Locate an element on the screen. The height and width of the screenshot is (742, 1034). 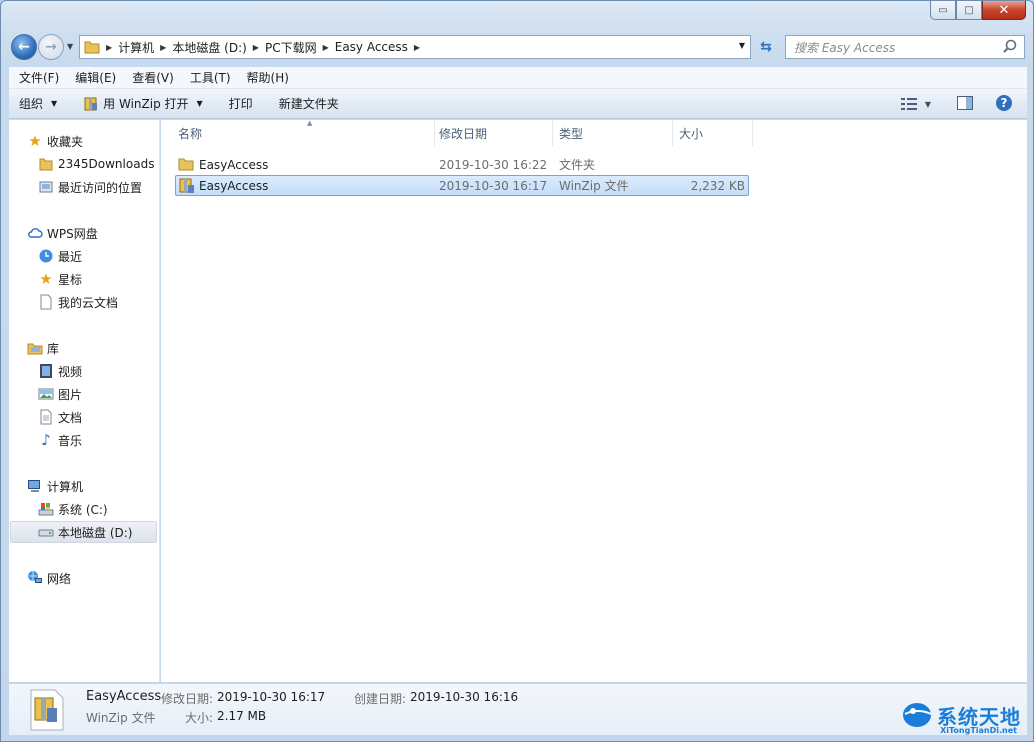
search-input: 搜索 Easy Access is located at coordinates (905, 47).